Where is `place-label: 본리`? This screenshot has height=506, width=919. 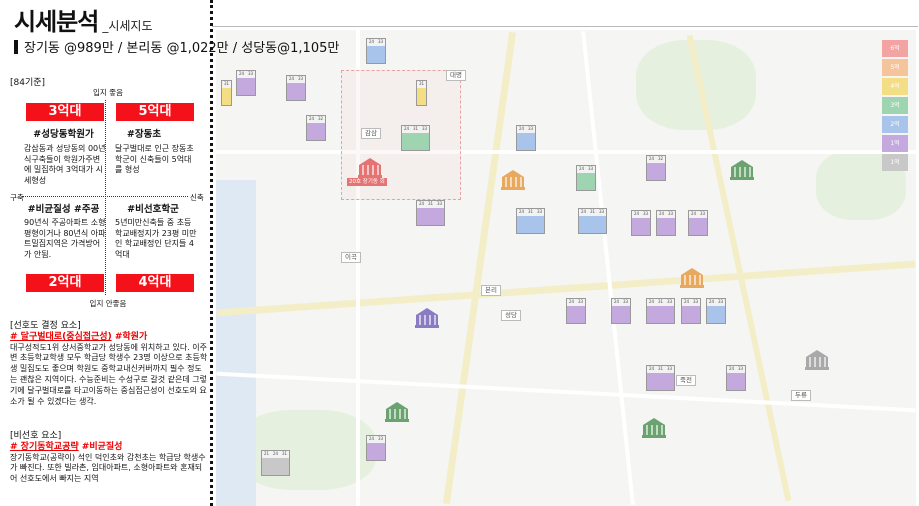 place-label: 본리 is located at coordinates (491, 290).